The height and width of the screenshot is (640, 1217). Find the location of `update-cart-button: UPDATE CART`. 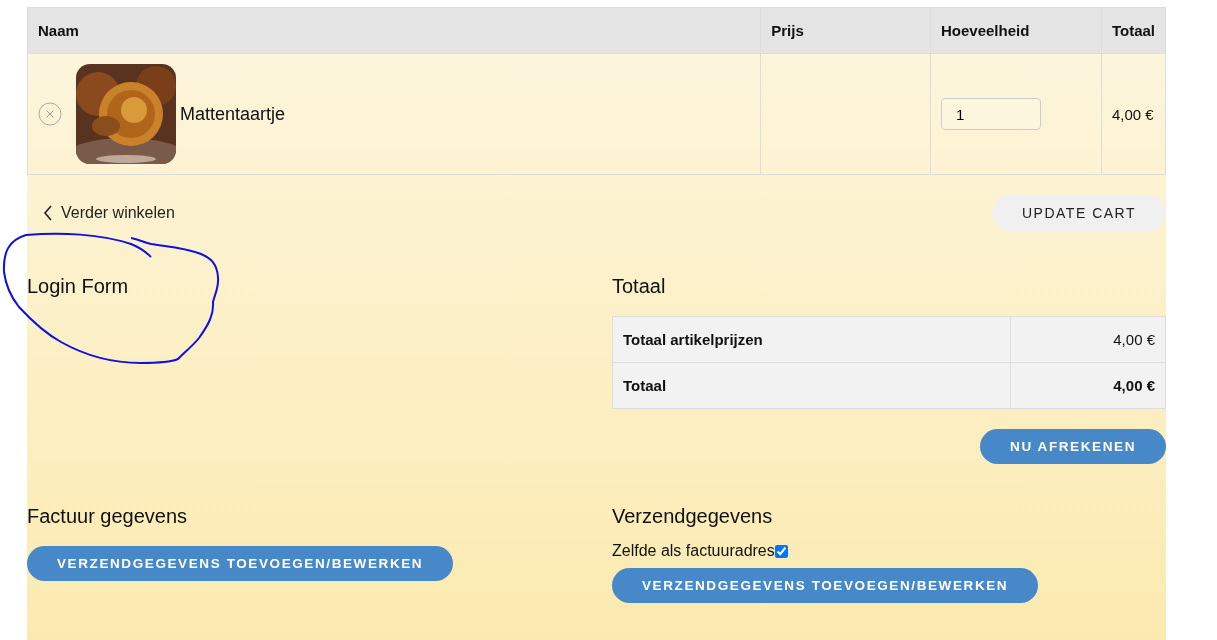

update-cart-button: UPDATE CART is located at coordinates (1079, 213).